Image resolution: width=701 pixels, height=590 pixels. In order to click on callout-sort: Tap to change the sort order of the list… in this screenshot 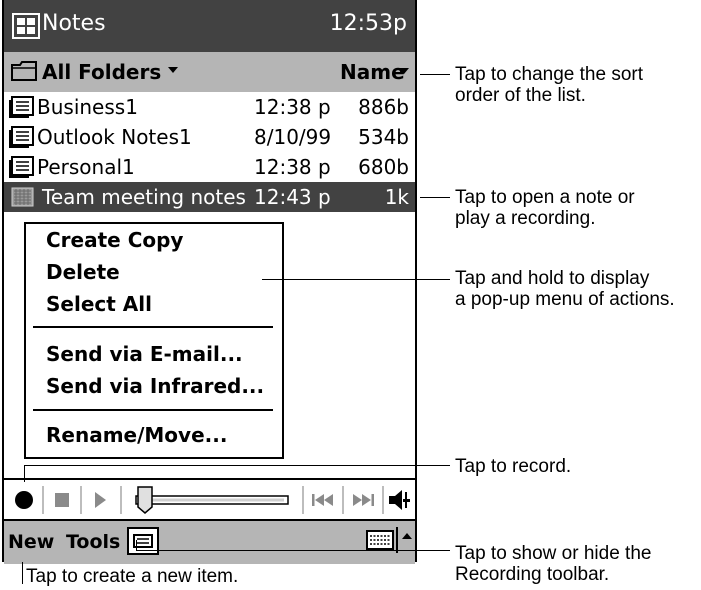, I will do `click(549, 85)`.